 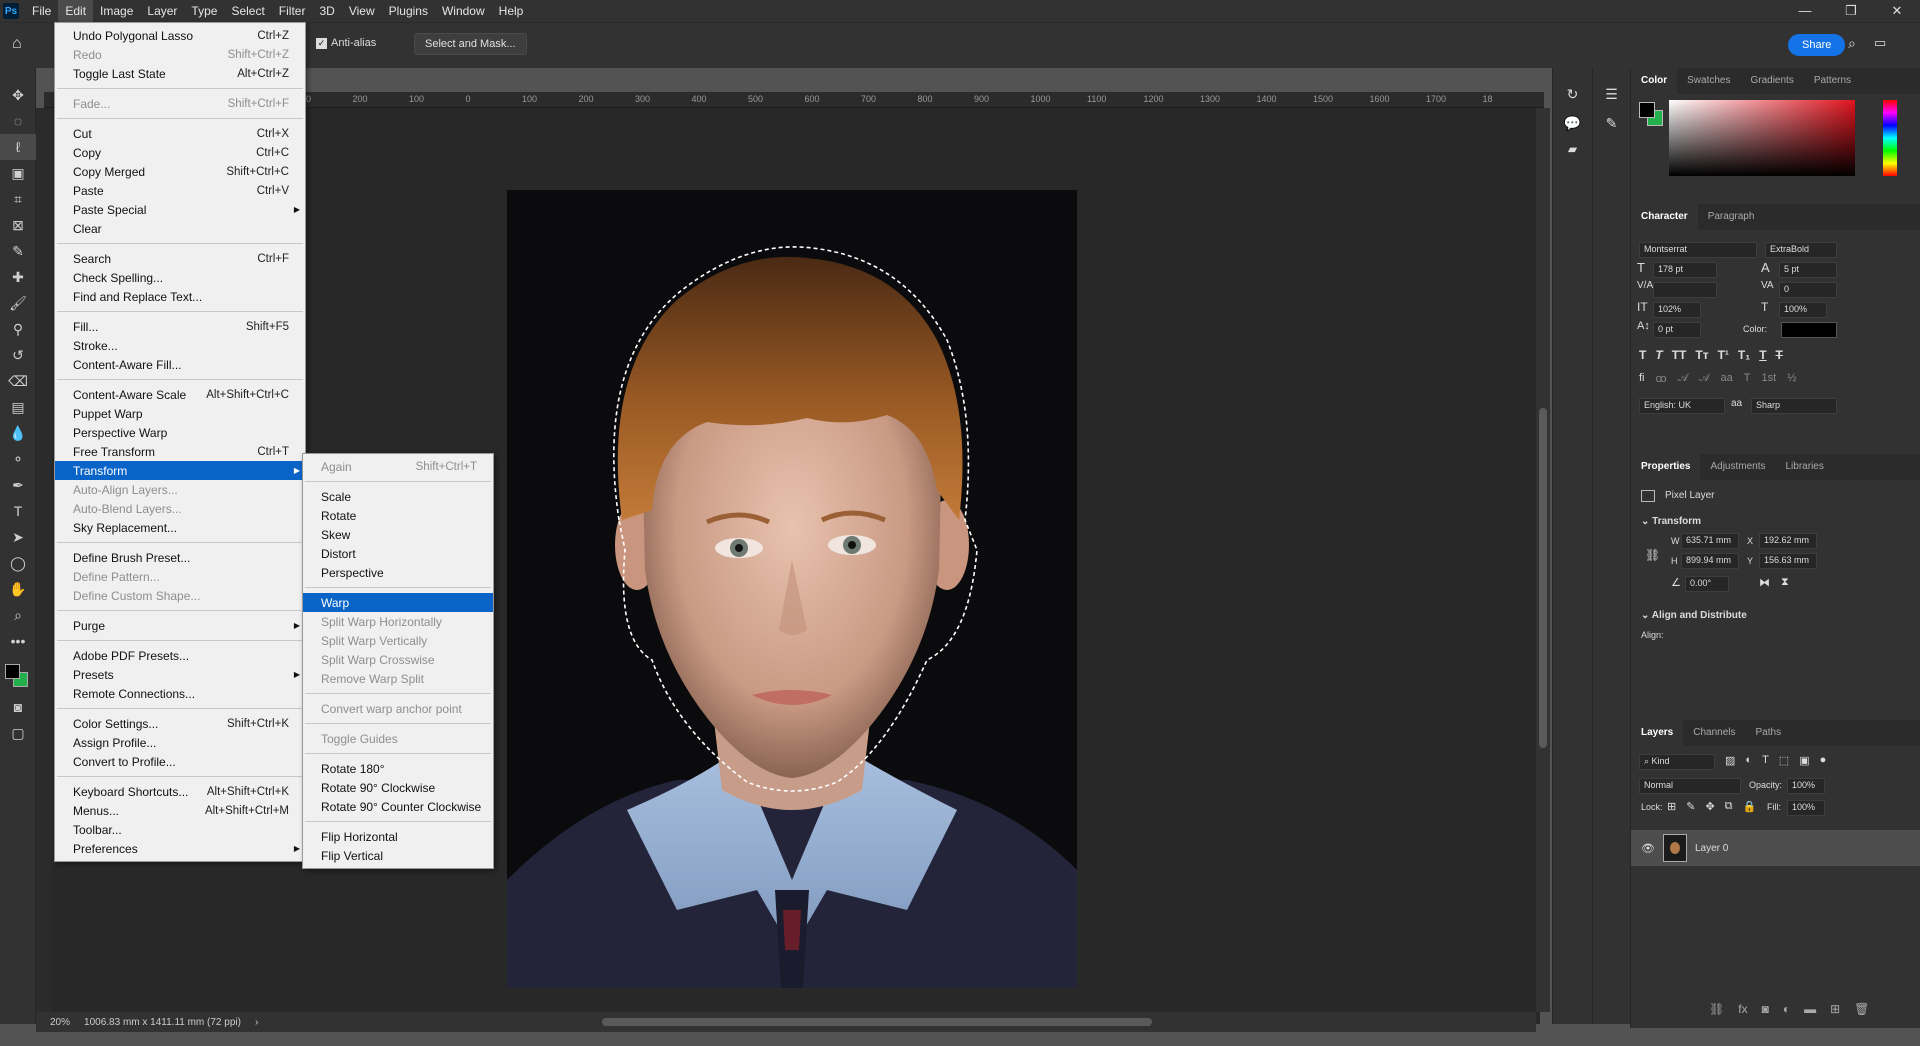 What do you see at coordinates (877, 1022) in the screenshot?
I see `horizontal-scroll-thumb` at bounding box center [877, 1022].